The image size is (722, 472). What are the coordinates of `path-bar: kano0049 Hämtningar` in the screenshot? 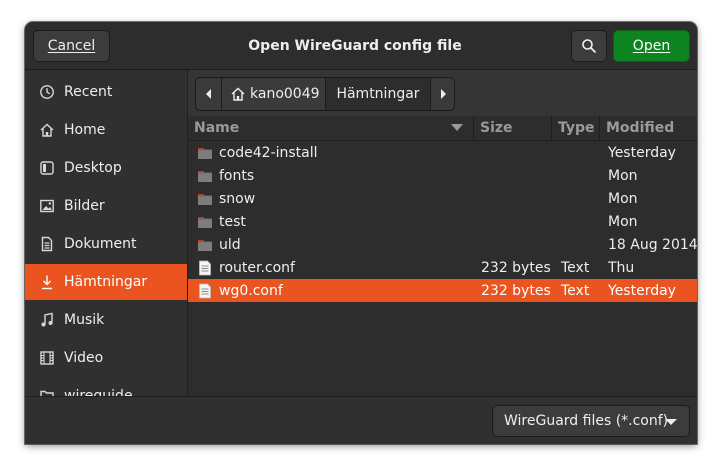 It's located at (325, 94).